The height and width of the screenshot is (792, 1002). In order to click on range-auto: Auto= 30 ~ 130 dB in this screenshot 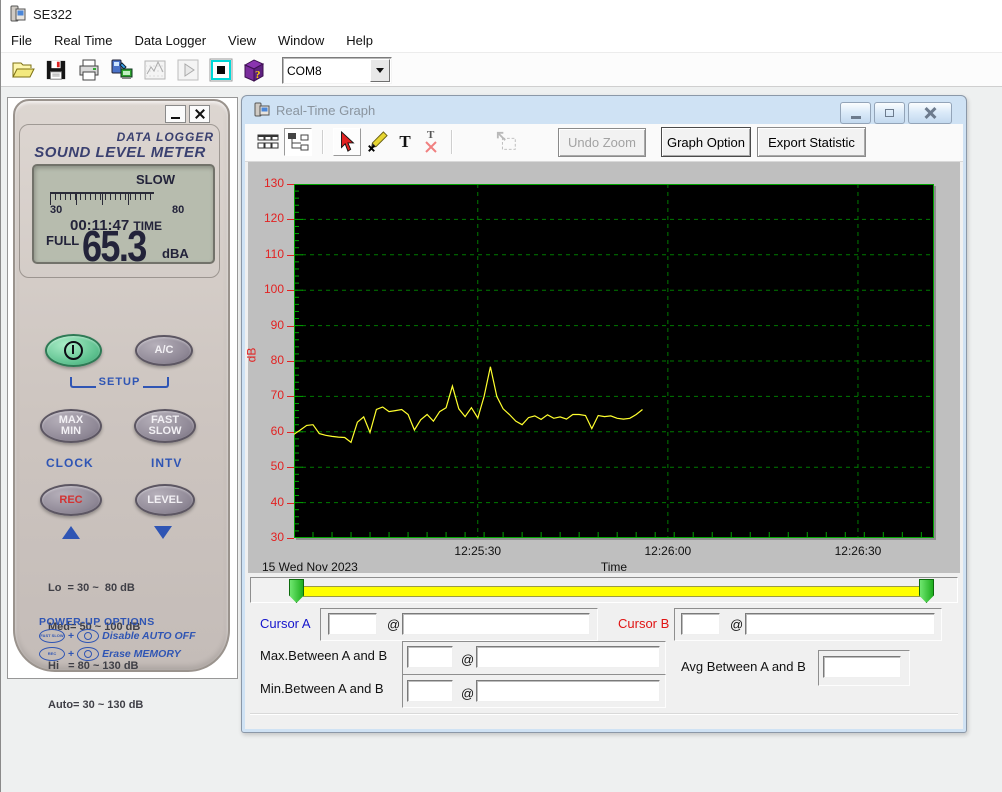, I will do `click(96, 705)`.